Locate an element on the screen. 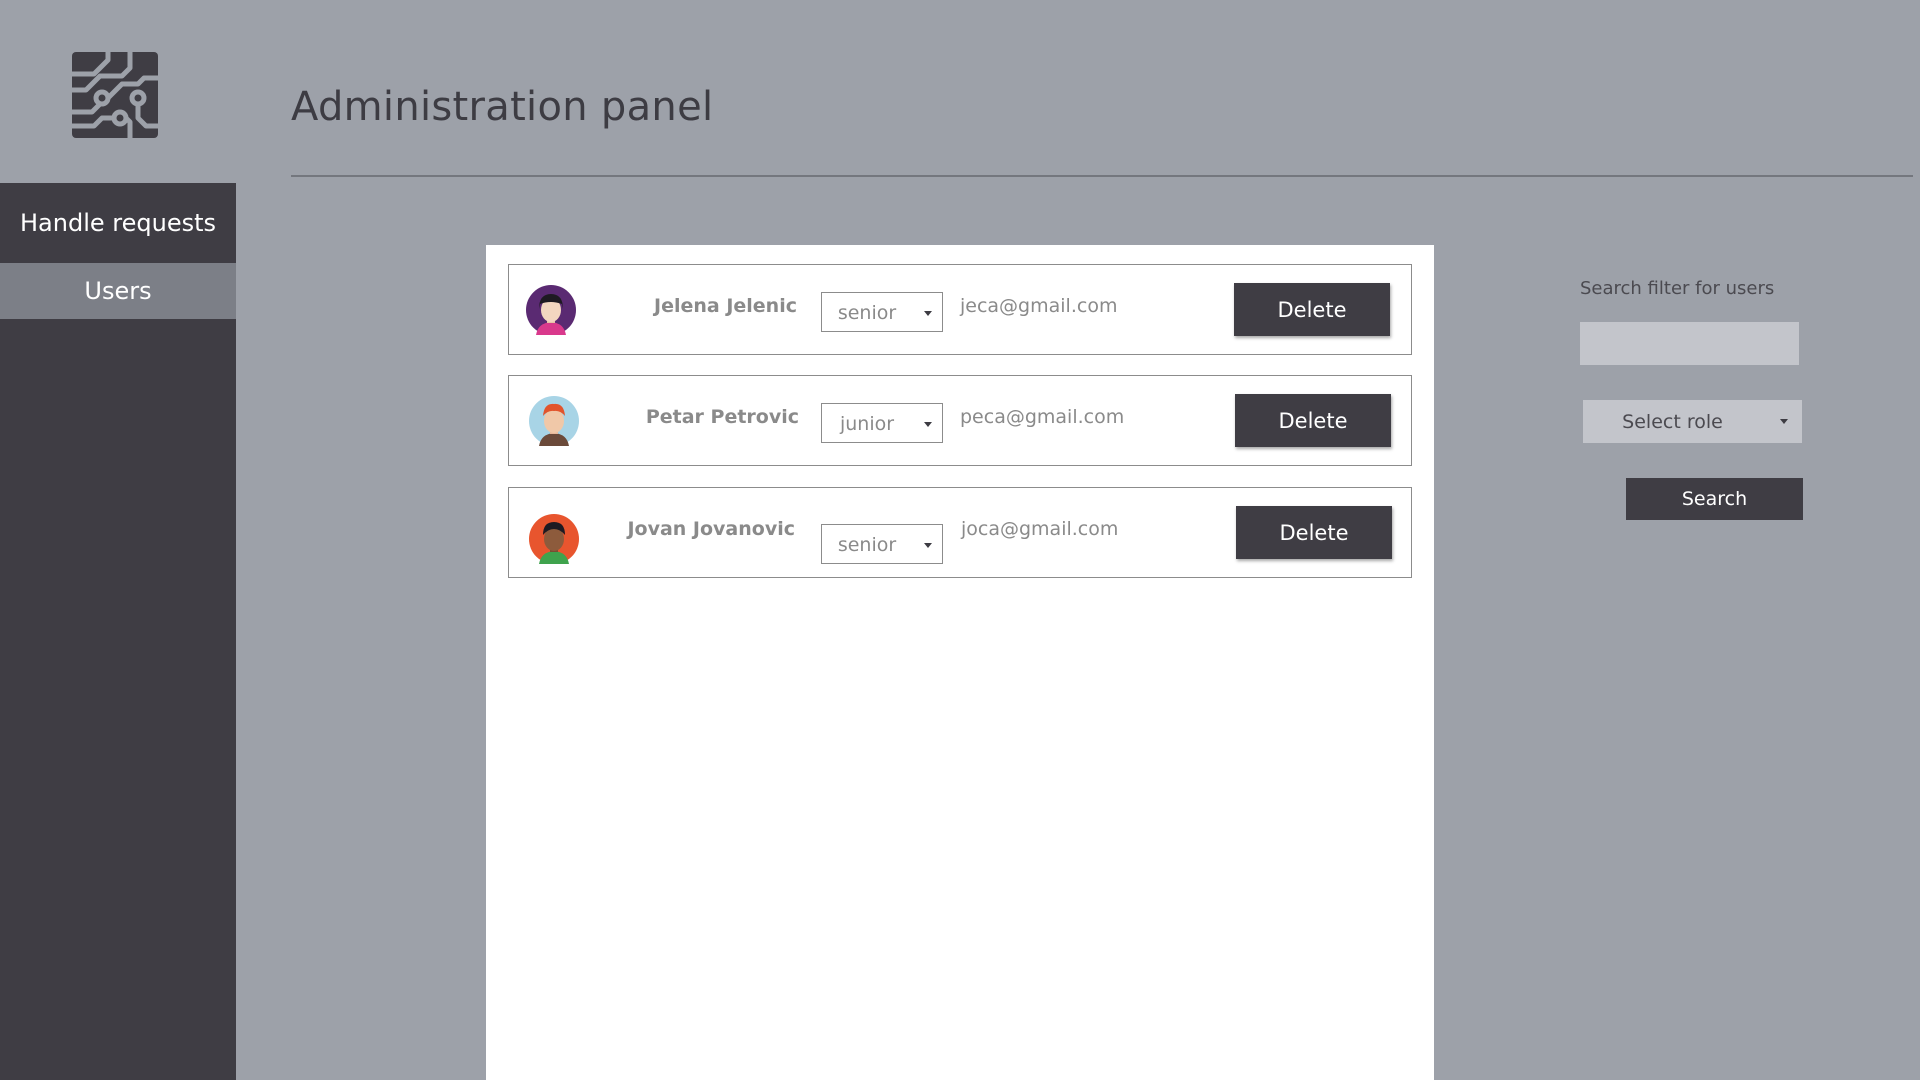 Image resolution: width=1920 pixels, height=1080 pixels. sidebar-item-handle-requests: Handle requests is located at coordinates (118, 223).